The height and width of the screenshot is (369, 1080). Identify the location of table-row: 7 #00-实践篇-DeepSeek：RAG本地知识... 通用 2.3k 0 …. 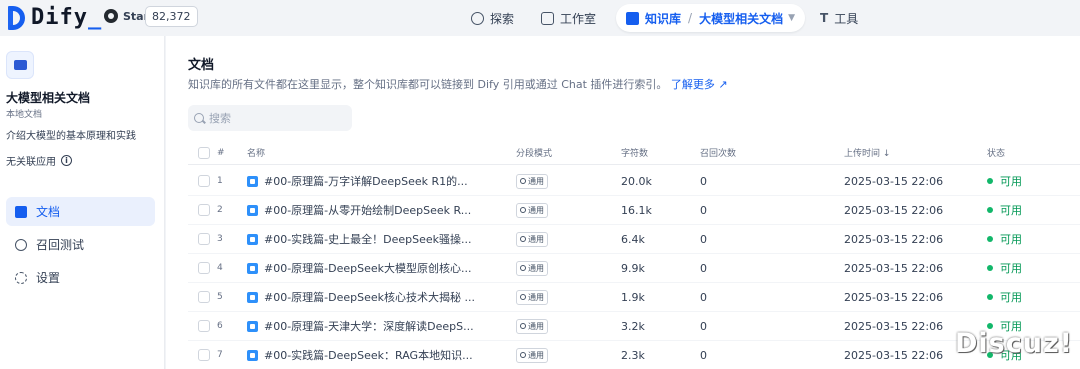
(634, 355).